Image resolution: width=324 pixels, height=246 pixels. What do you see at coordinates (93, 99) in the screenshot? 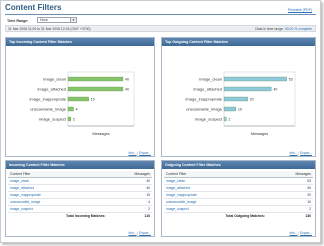
I see `incoming-value-label: 15` at bounding box center [93, 99].